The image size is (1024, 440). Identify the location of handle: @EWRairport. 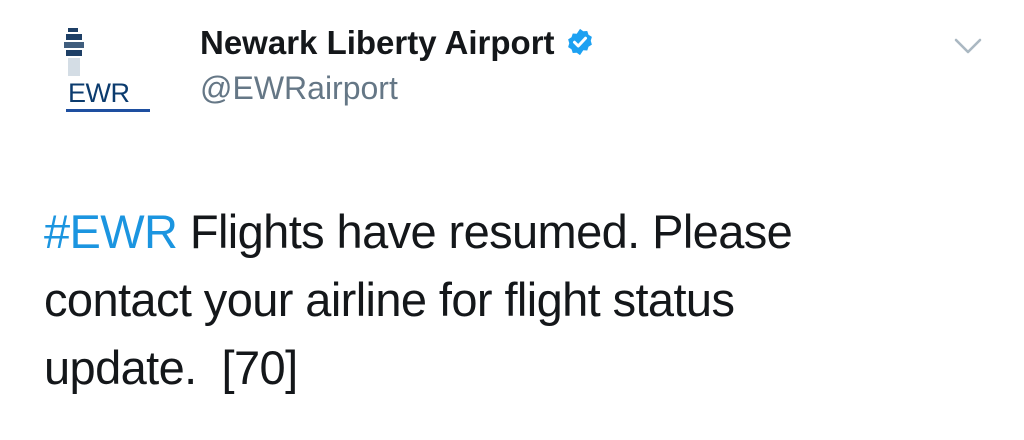
(299, 88).